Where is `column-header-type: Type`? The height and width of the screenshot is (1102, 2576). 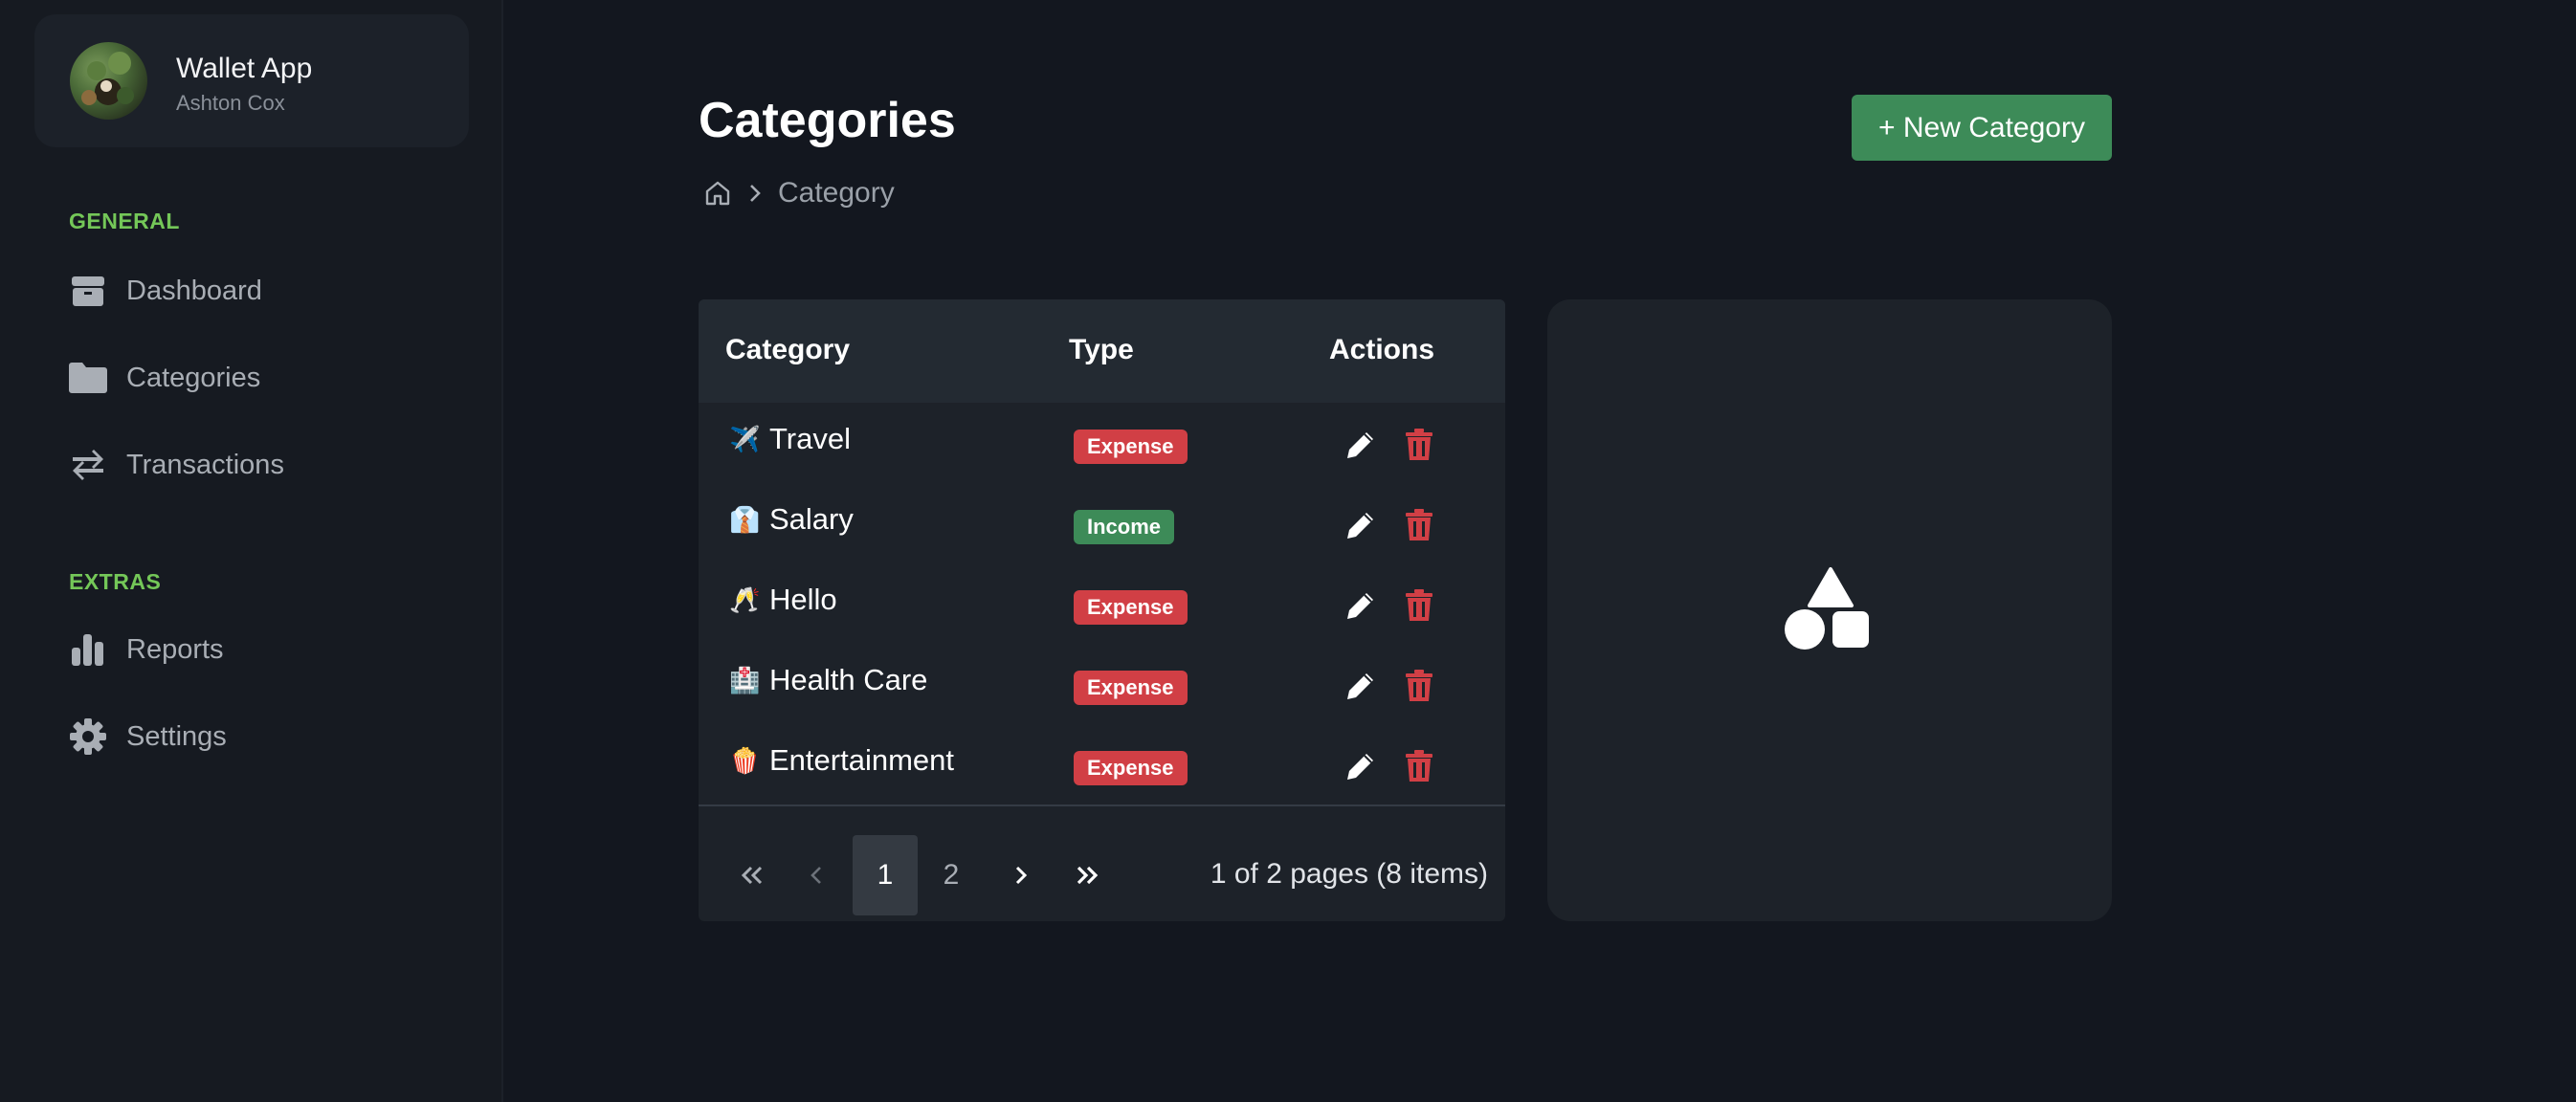
column-header-type: Type is located at coordinates (1101, 350).